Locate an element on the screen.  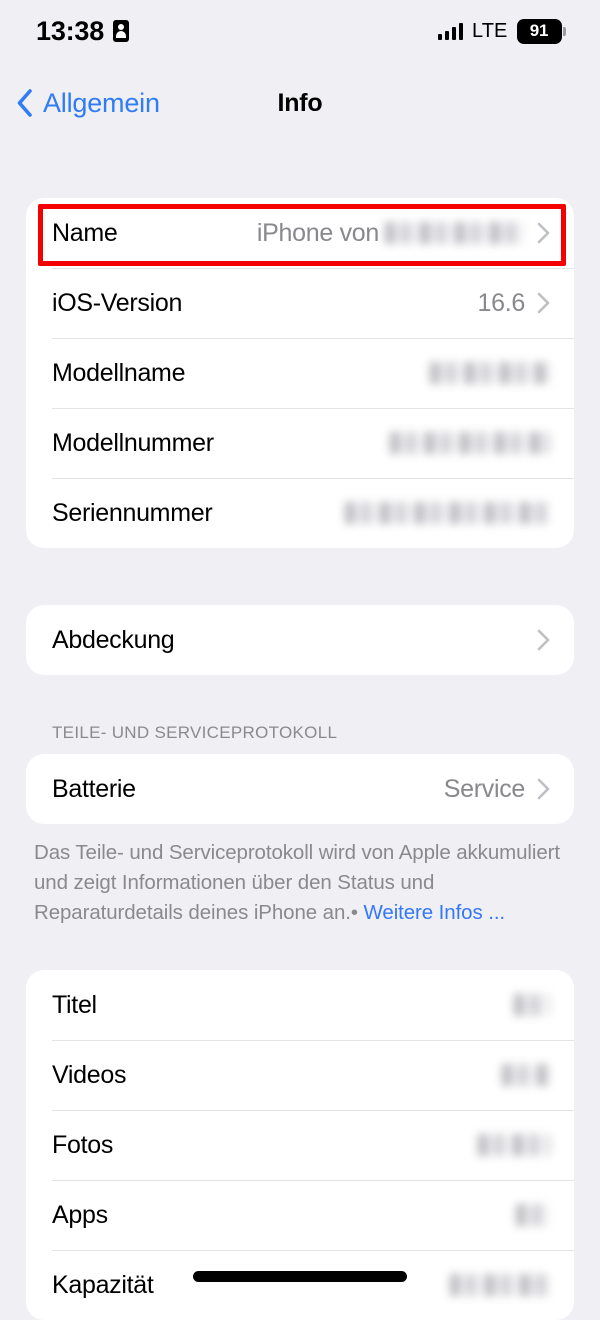
list-row-kapazit-t: Kapazität is located at coordinates (300, 1285).